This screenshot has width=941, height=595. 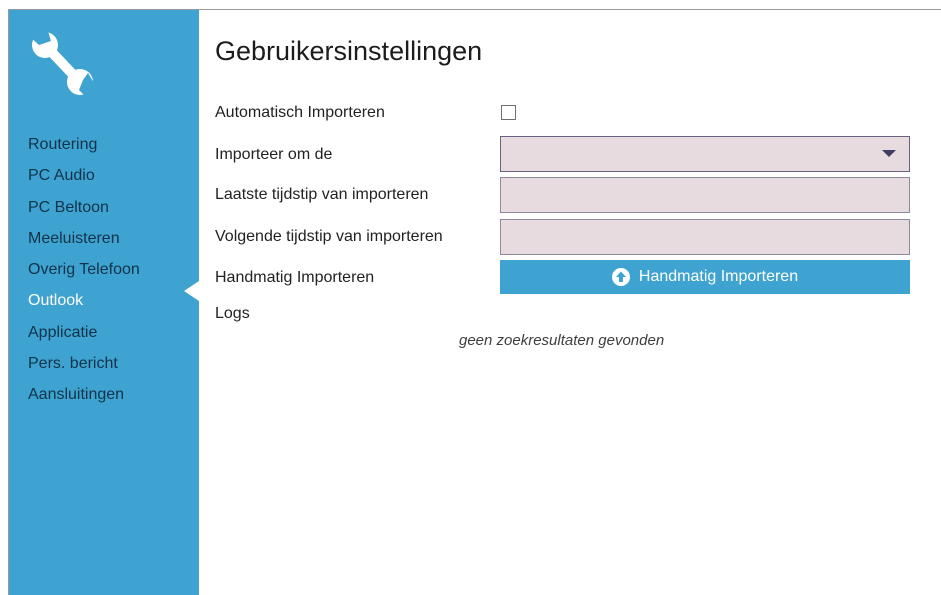 What do you see at coordinates (705, 154) in the screenshot?
I see `import-interval-select` at bounding box center [705, 154].